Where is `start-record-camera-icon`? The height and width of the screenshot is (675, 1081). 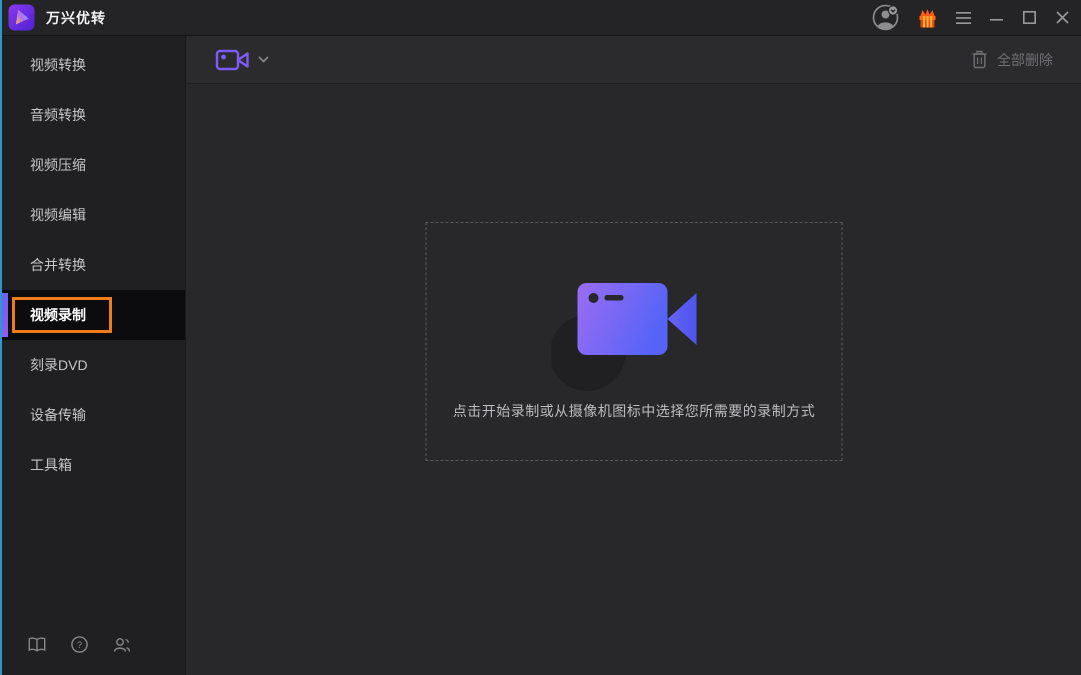
start-record-camera-icon is located at coordinates (627, 330).